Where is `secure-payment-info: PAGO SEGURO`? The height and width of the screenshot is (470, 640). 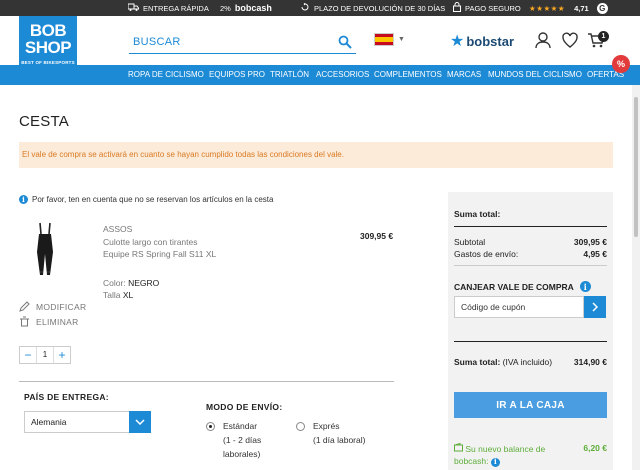
secure-payment-info: PAGO SEGURO is located at coordinates (487, 8).